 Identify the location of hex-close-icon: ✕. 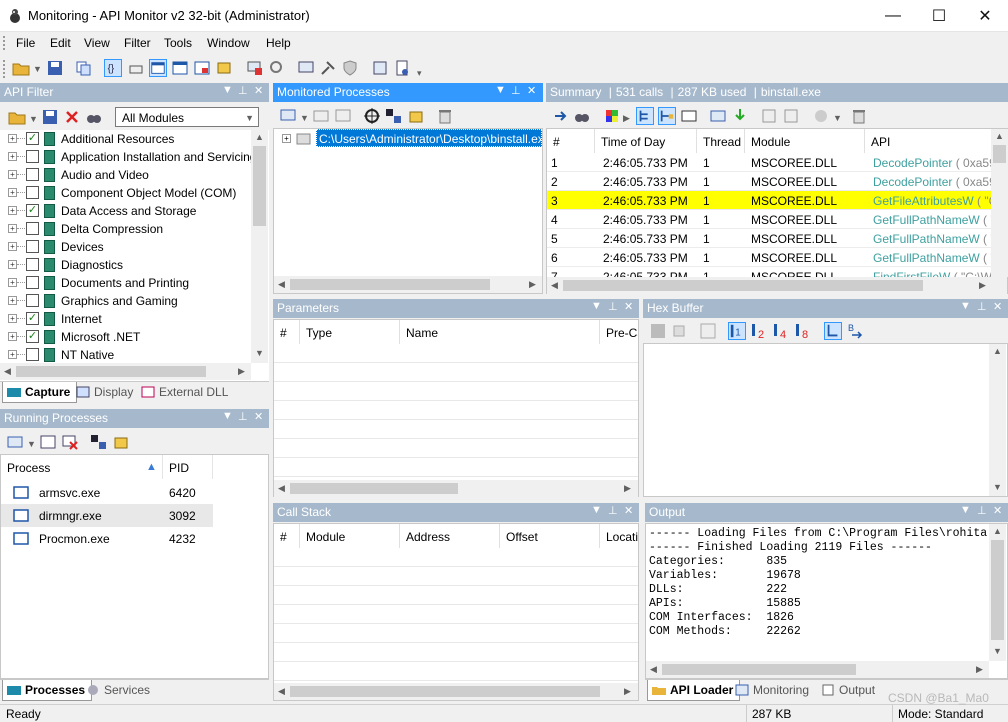
(997, 306).